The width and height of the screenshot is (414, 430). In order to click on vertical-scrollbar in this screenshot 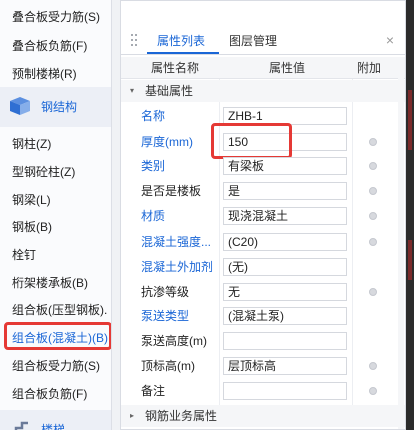, I will do `click(401, 243)`.